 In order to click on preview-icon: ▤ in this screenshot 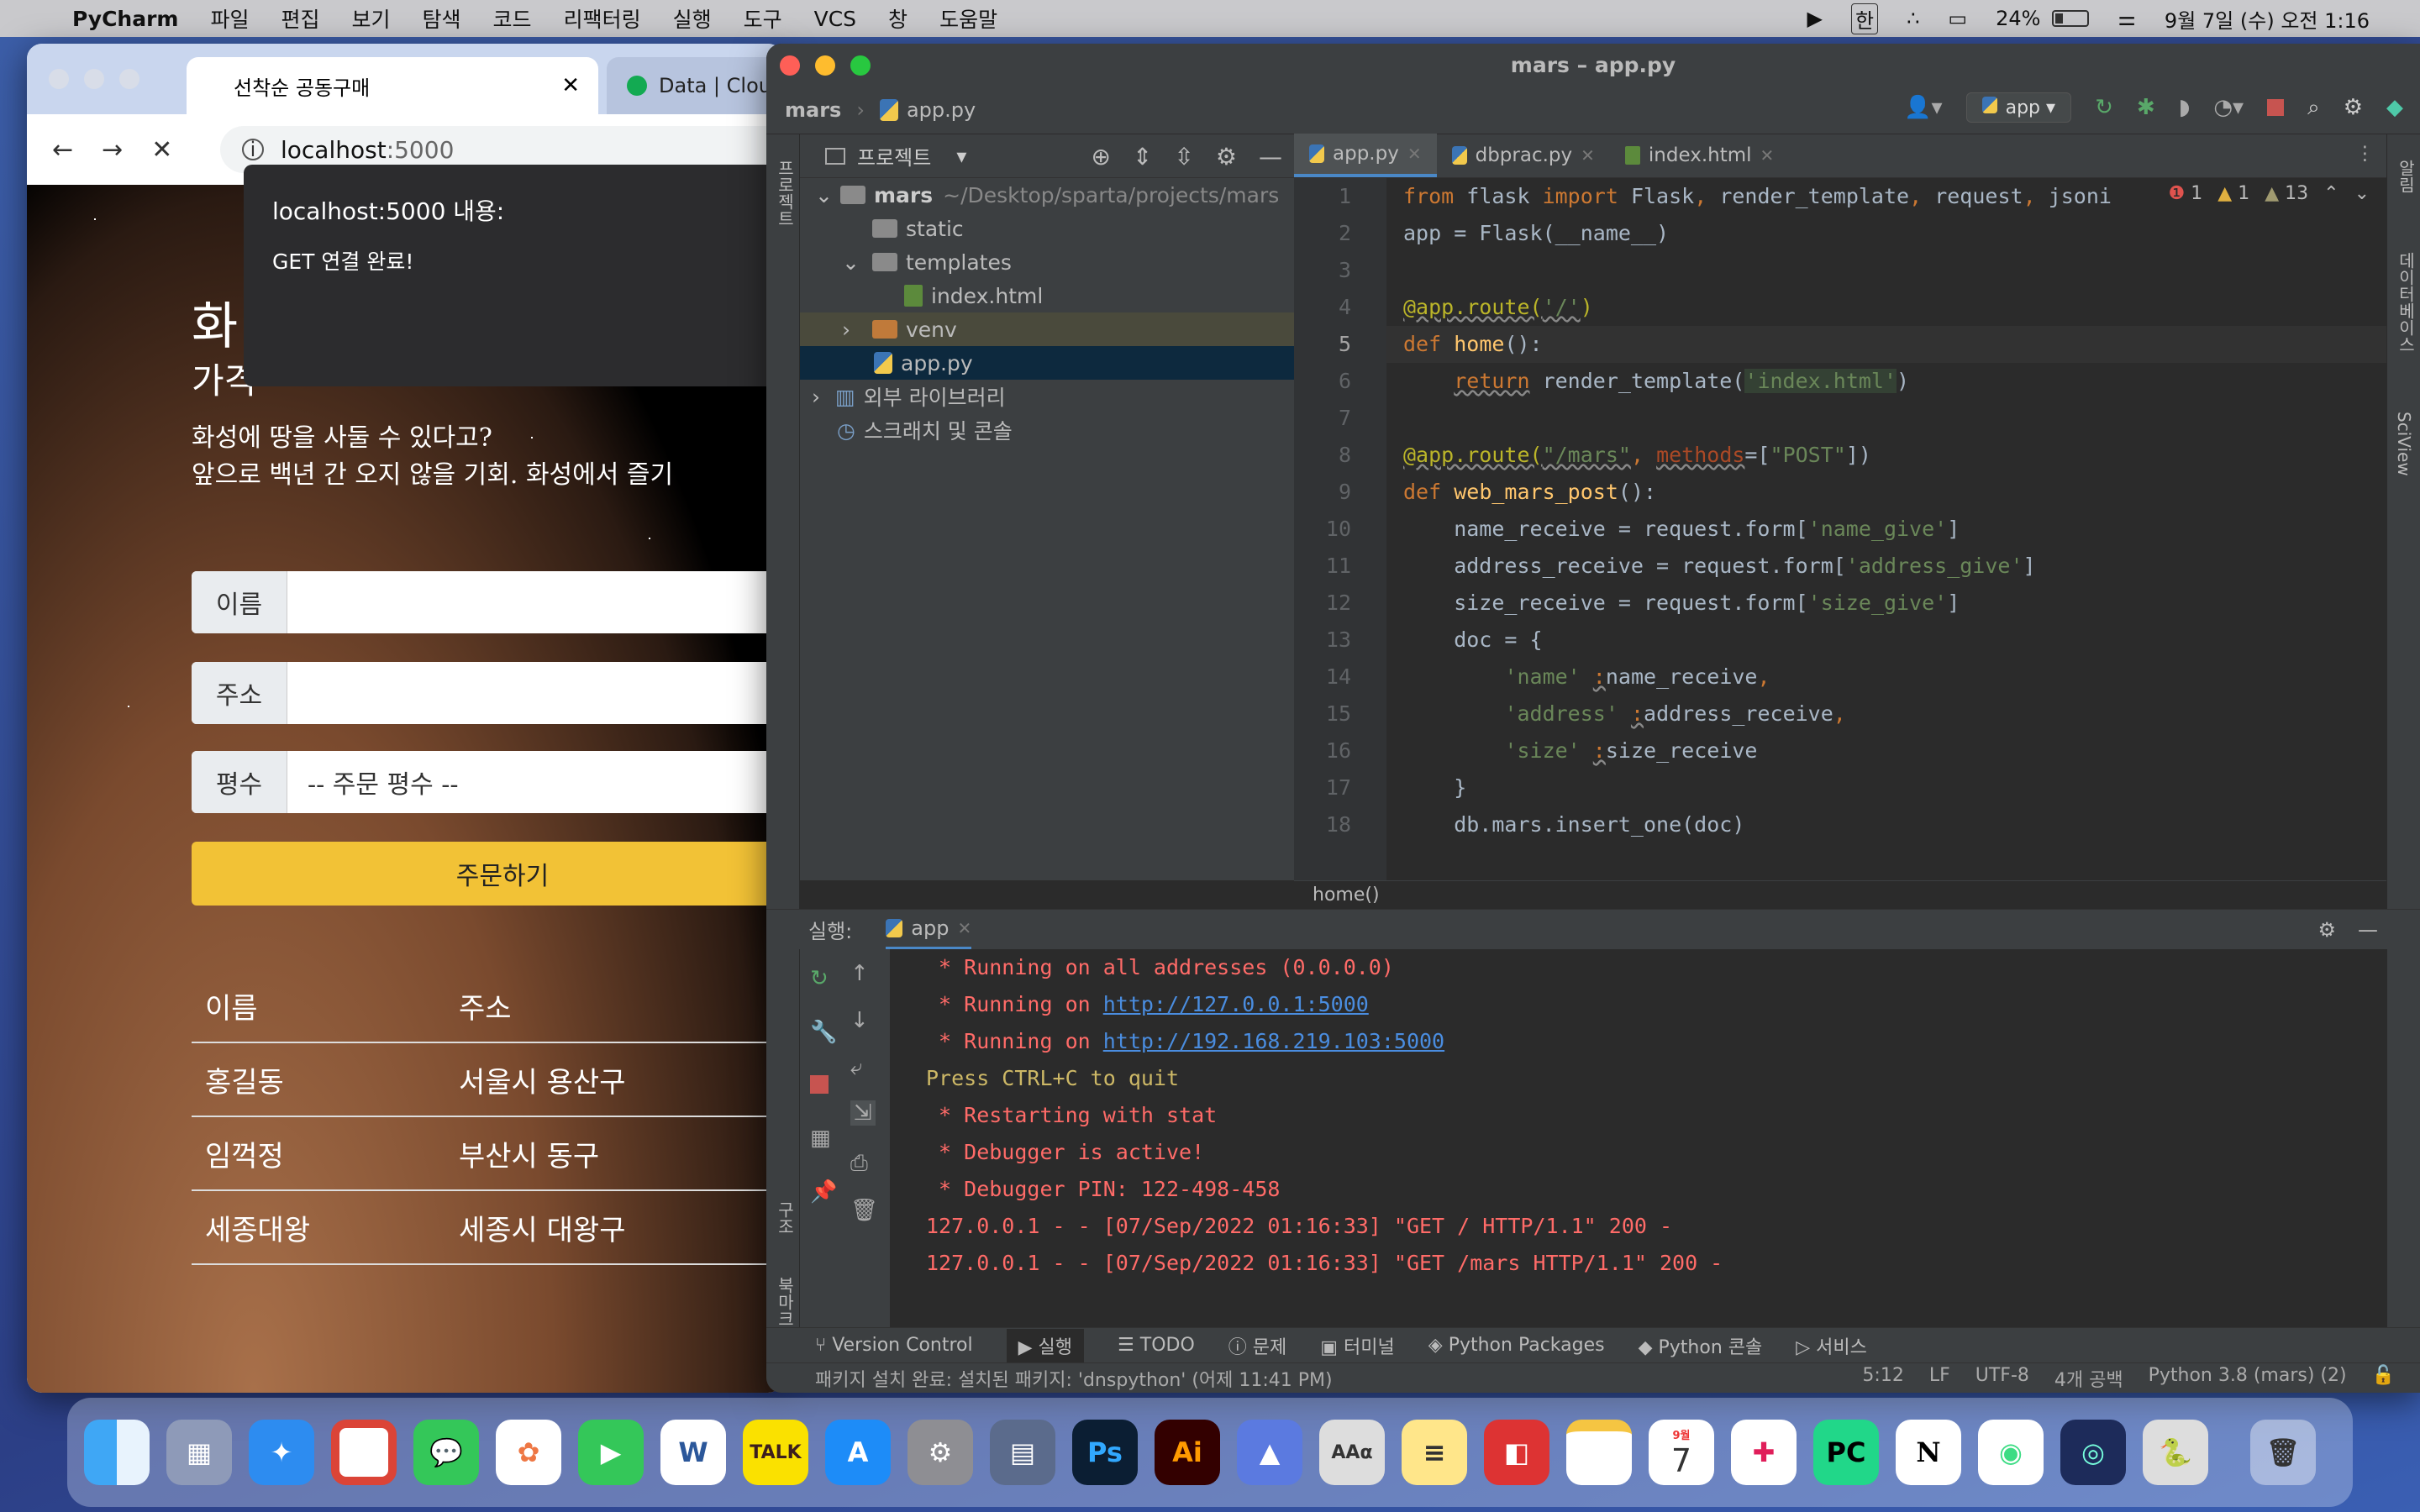, I will do `click(1022, 1452)`.